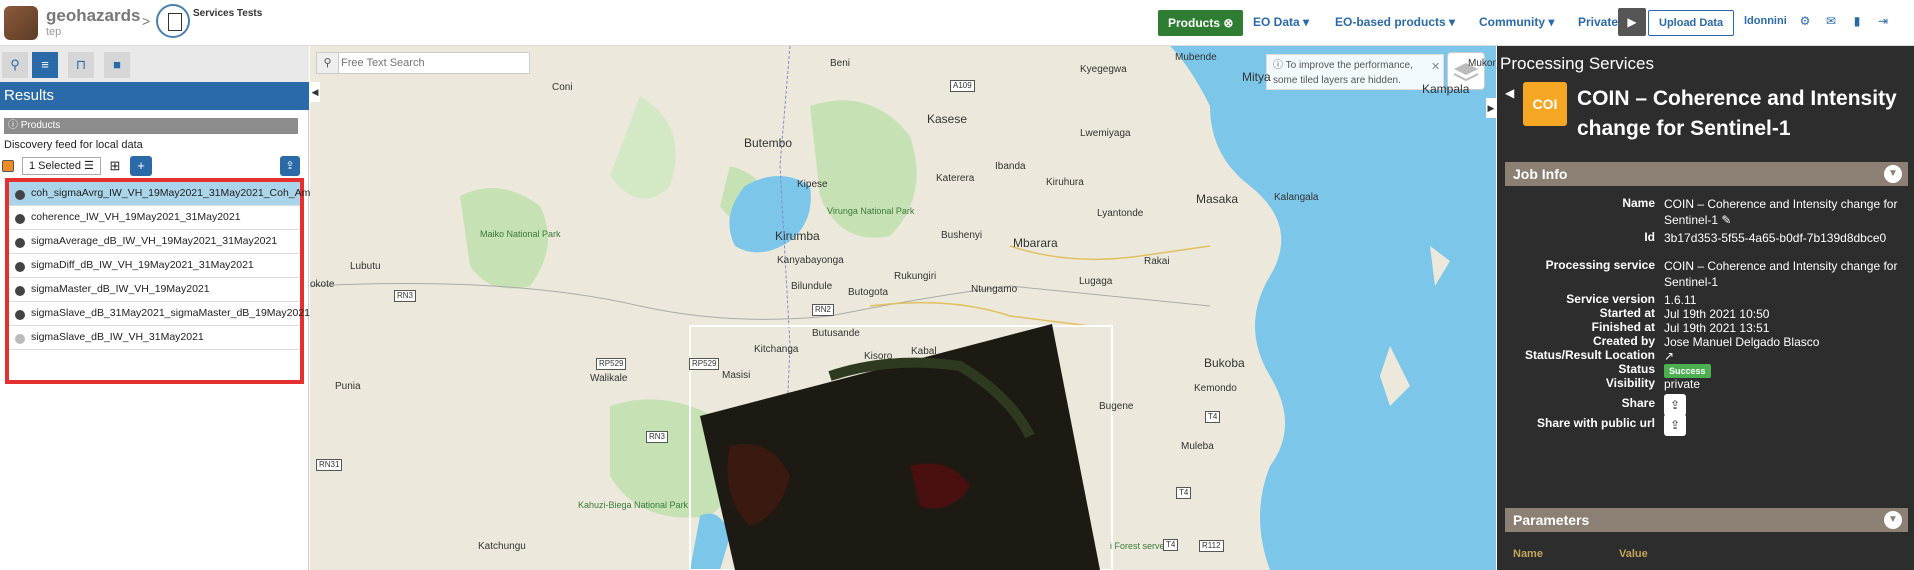 The image size is (1914, 570). Describe the element at coordinates (1623, 341) in the screenshot. I see `job-info-key: Created by` at that location.